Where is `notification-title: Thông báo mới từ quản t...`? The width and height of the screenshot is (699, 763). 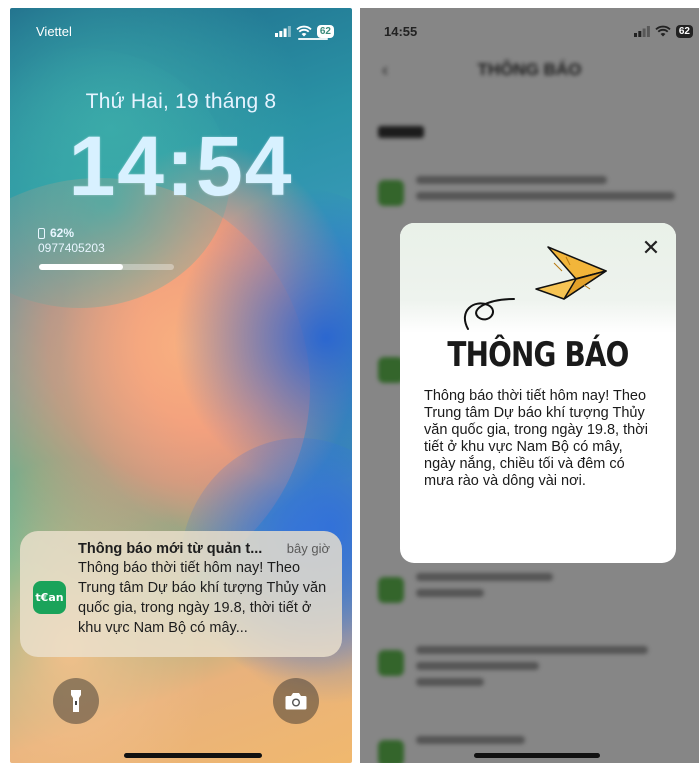 notification-title: Thông báo mới từ quản t... is located at coordinates (170, 549).